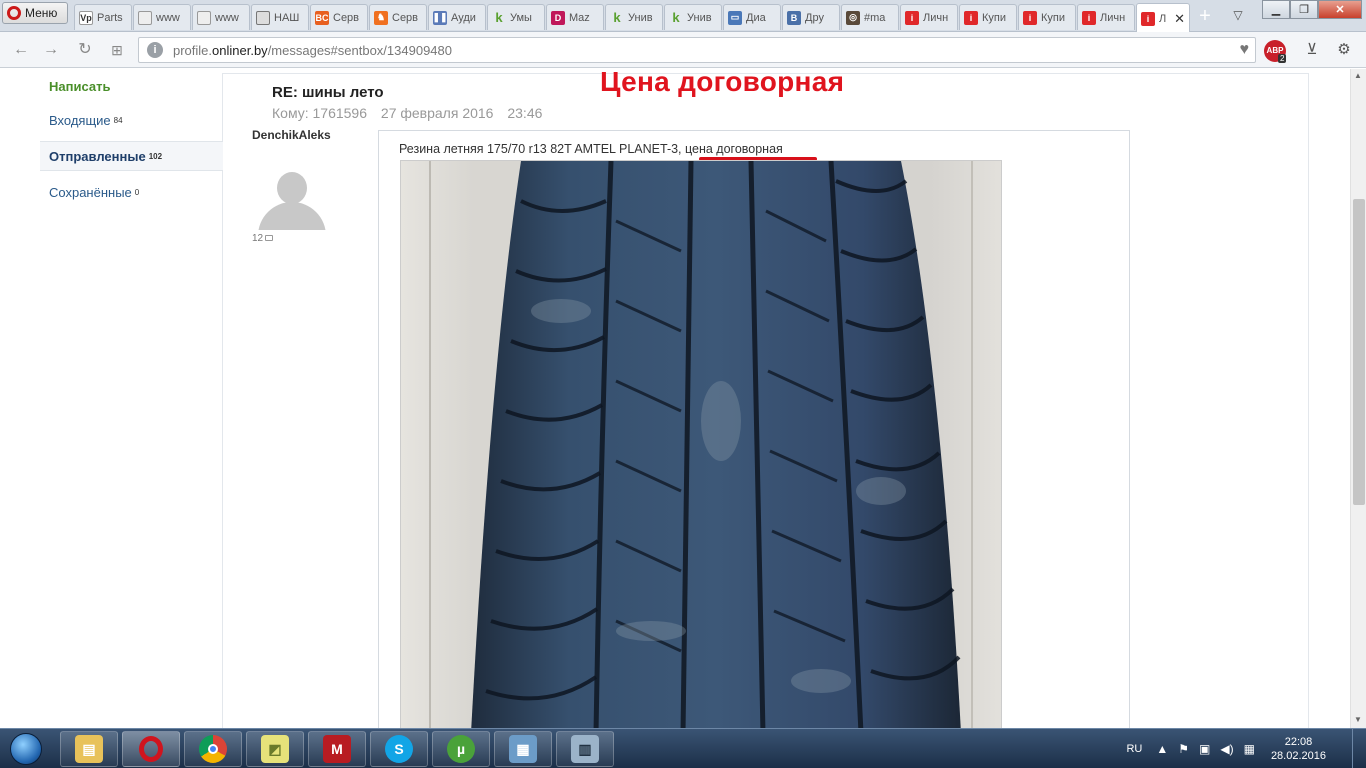  Describe the element at coordinates (1245, 50) in the screenshot. I see `bookmark-heart-icon: ♥` at that location.